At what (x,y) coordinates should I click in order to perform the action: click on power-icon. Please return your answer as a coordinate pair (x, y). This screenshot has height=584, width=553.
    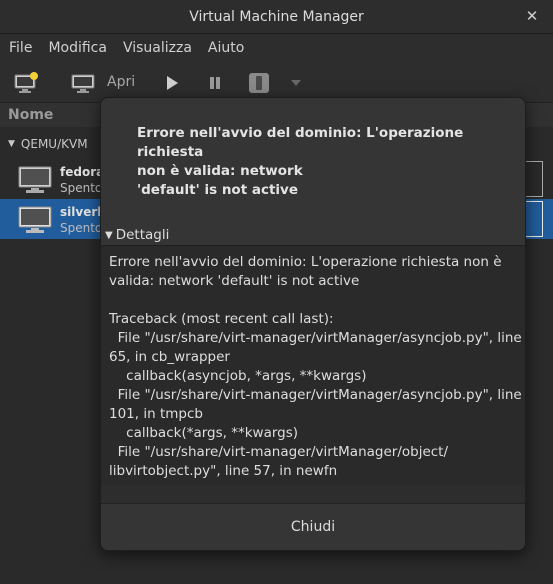
    Looking at the image, I should click on (259, 83).